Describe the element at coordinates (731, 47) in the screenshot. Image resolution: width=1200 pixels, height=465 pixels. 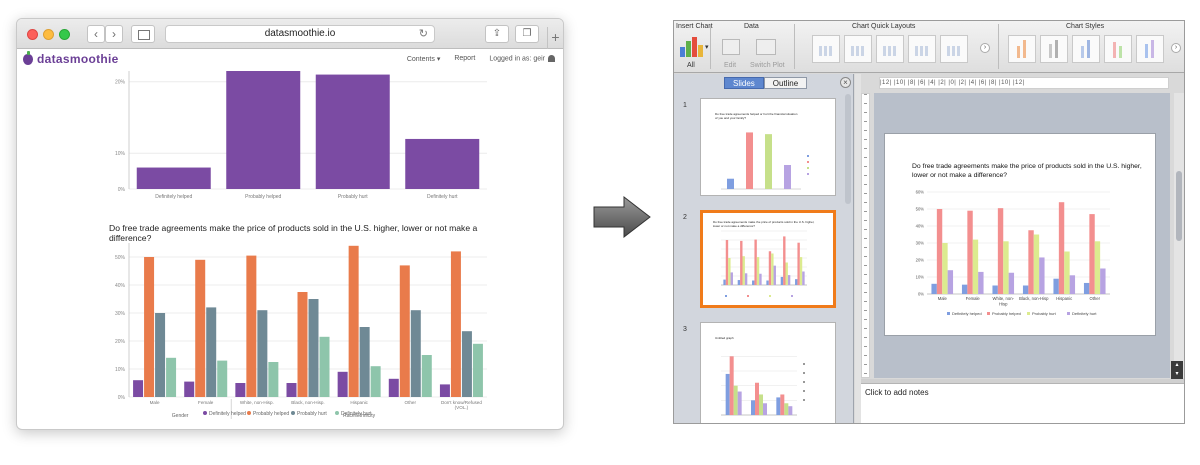
I see `edit-data-icon` at that location.